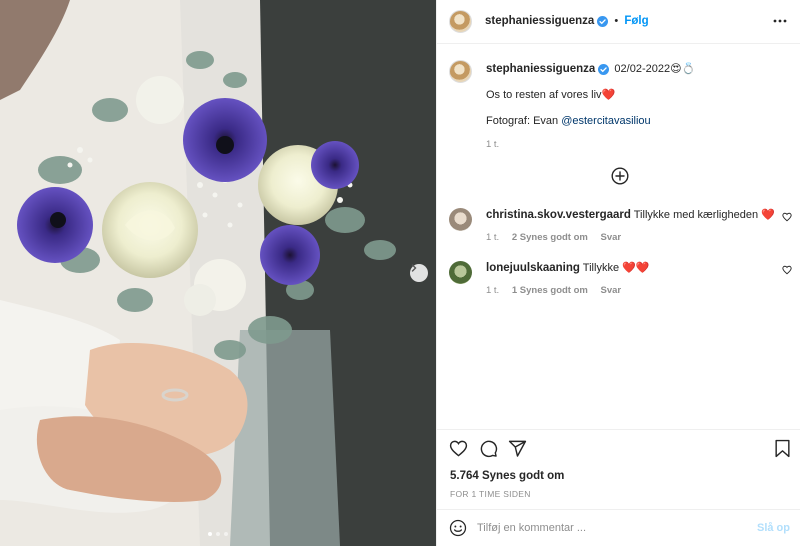 This screenshot has width=800, height=546. Describe the element at coordinates (782, 448) in the screenshot. I see `bookmark-icon` at that location.